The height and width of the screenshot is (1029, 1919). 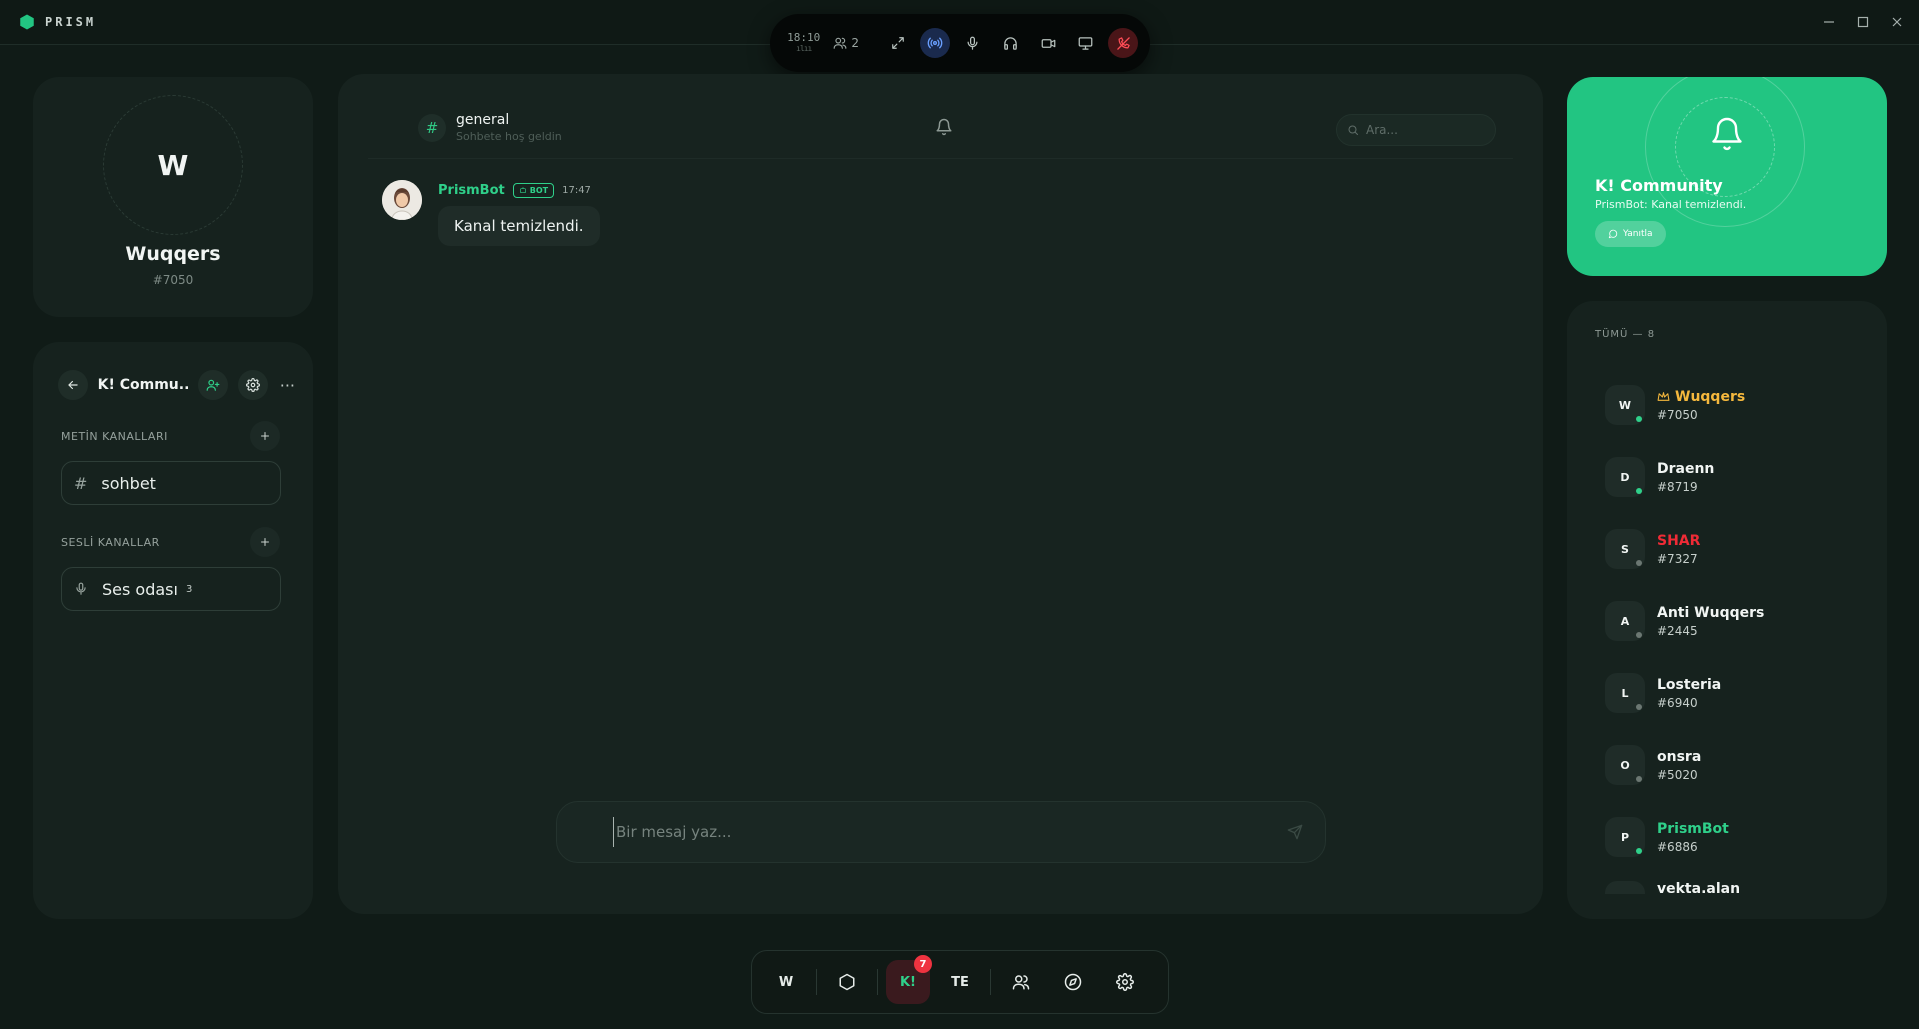 I want to click on voice-participants: 2, so click(x=853, y=43).